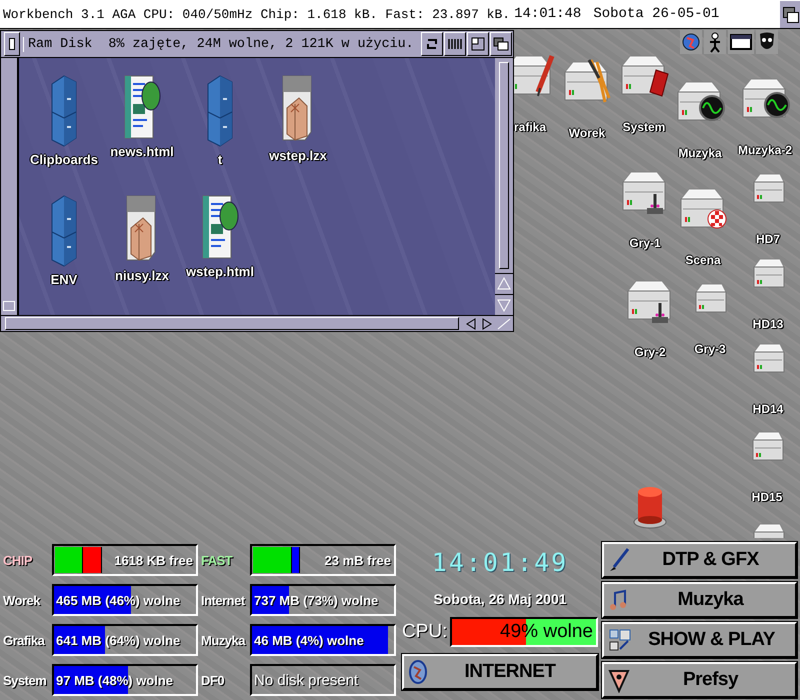  What do you see at coordinates (308, 640) in the screenshot?
I see `meter-reading: 46 MB (4%) wolne` at bounding box center [308, 640].